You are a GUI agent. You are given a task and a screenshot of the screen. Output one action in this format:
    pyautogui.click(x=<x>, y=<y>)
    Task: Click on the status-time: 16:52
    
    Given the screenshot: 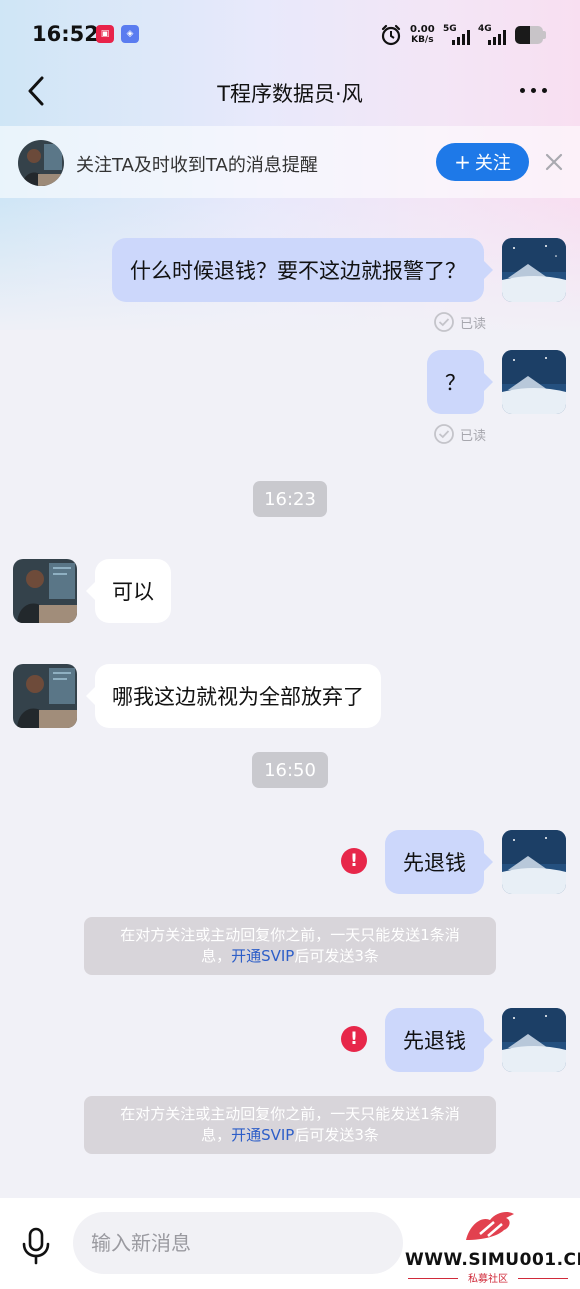 What is the action you would take?
    pyautogui.click(x=65, y=34)
    